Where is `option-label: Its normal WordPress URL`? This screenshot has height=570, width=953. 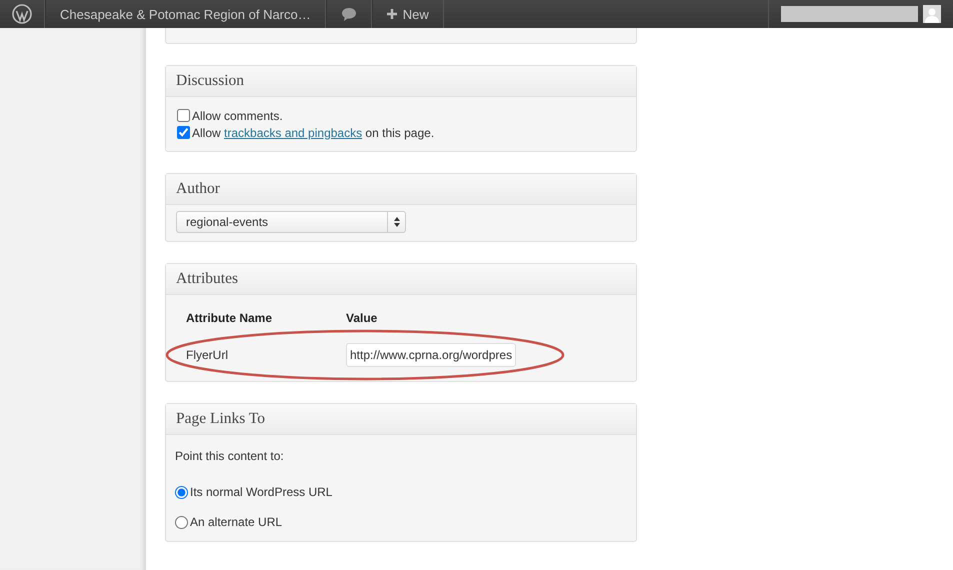
option-label: Its normal WordPress URL is located at coordinates (261, 492).